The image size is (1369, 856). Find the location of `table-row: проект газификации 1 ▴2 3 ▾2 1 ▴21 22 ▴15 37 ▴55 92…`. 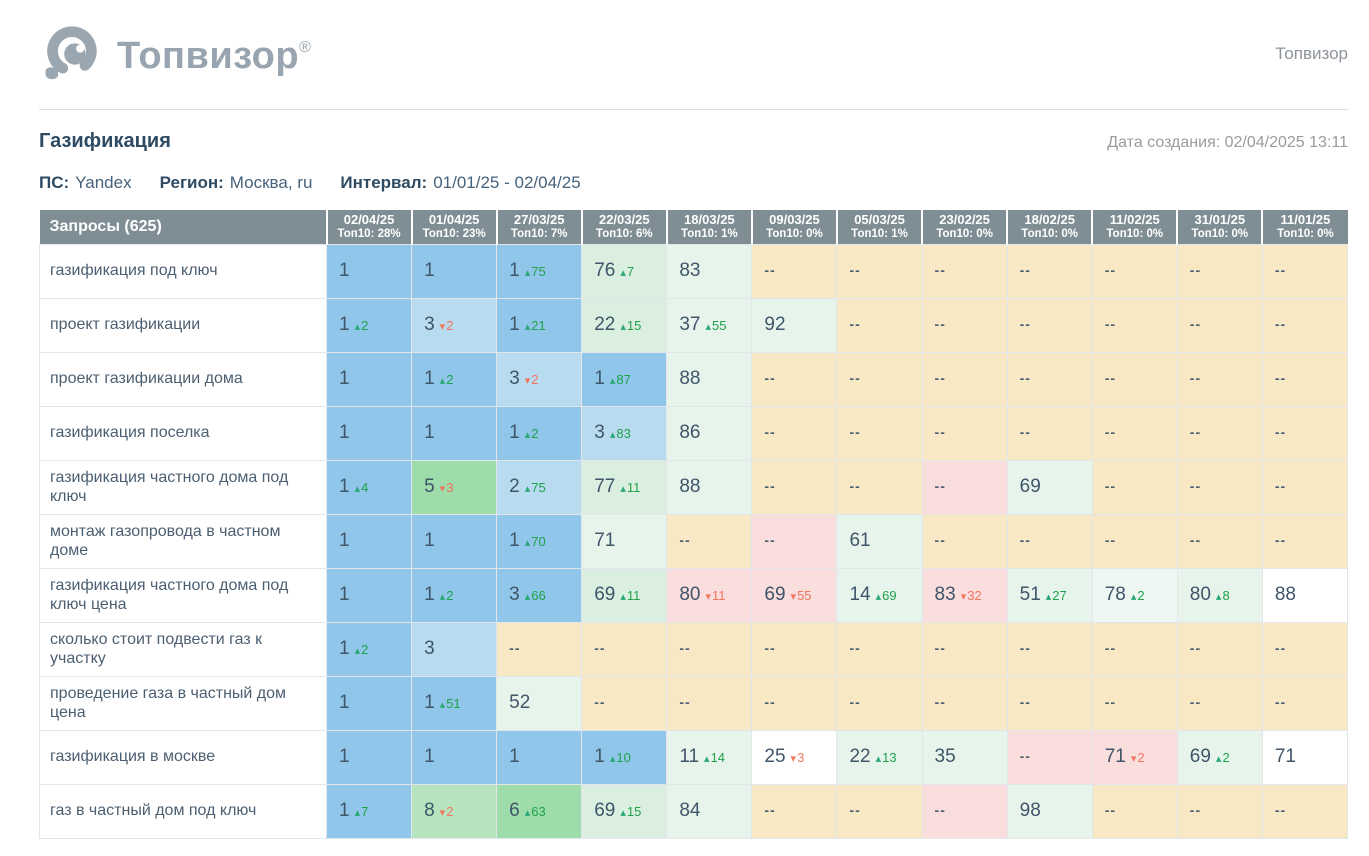

table-row: проект газификации 1 ▴2 3 ▾2 1 ▴21 22 ▴15 37 ▴55 92… is located at coordinates (694, 325).